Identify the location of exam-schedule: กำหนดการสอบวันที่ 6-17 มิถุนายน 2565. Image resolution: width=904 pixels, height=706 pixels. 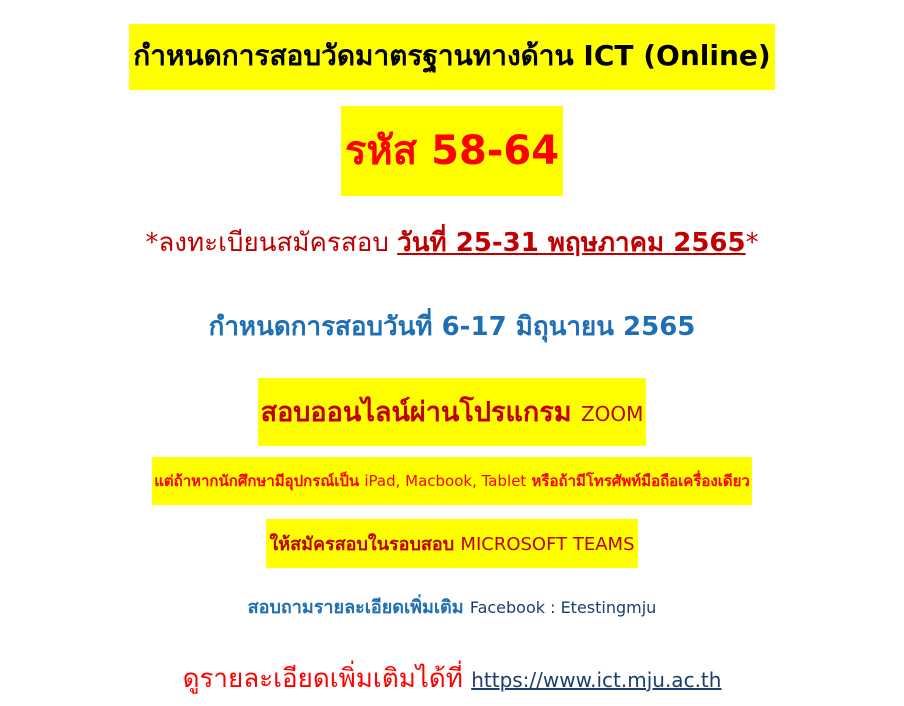
(452, 327).